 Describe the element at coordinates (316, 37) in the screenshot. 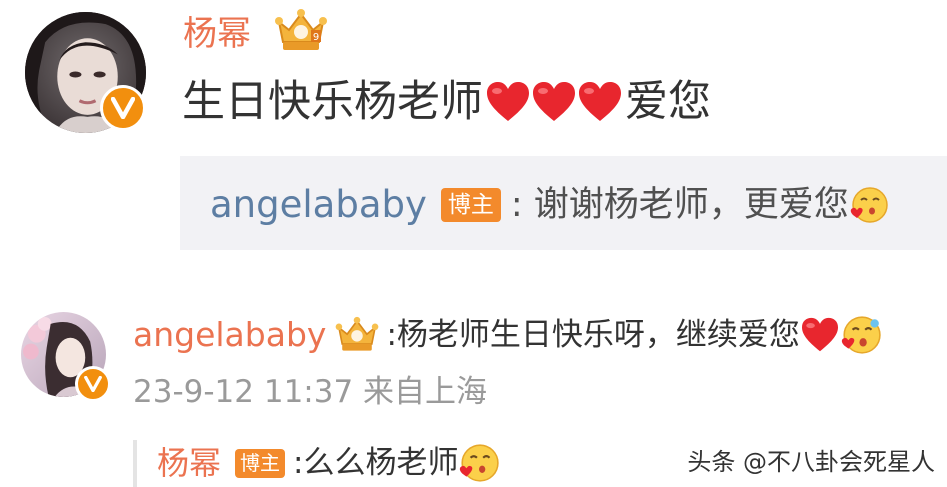

I see `svg-text: 9` at that location.